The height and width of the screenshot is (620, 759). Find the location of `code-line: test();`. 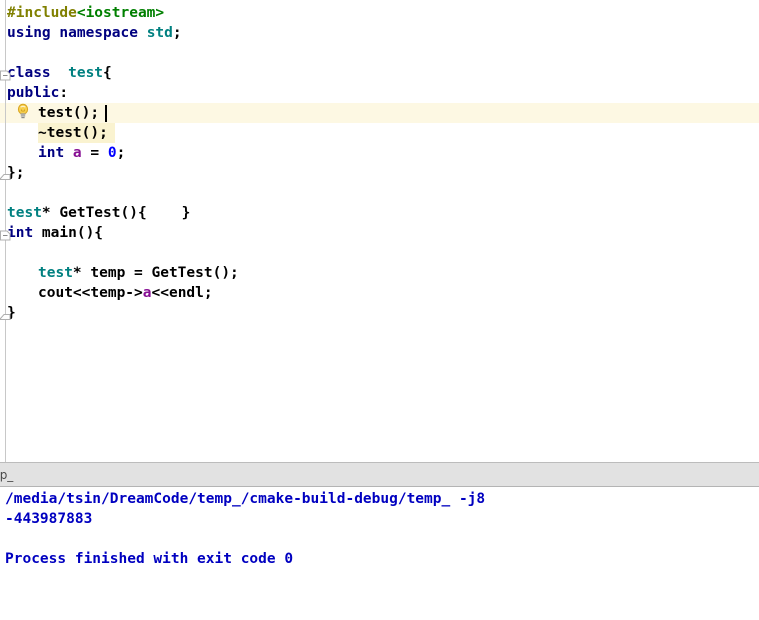

code-line: test(); is located at coordinates (379, 113).